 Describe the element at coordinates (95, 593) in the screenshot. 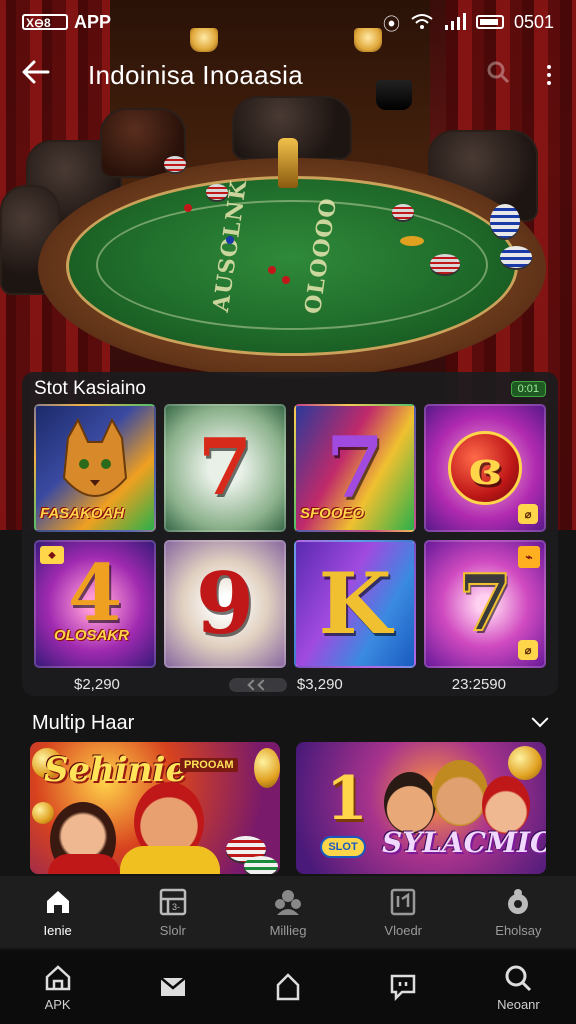

I see `tile-glyph: 4` at that location.